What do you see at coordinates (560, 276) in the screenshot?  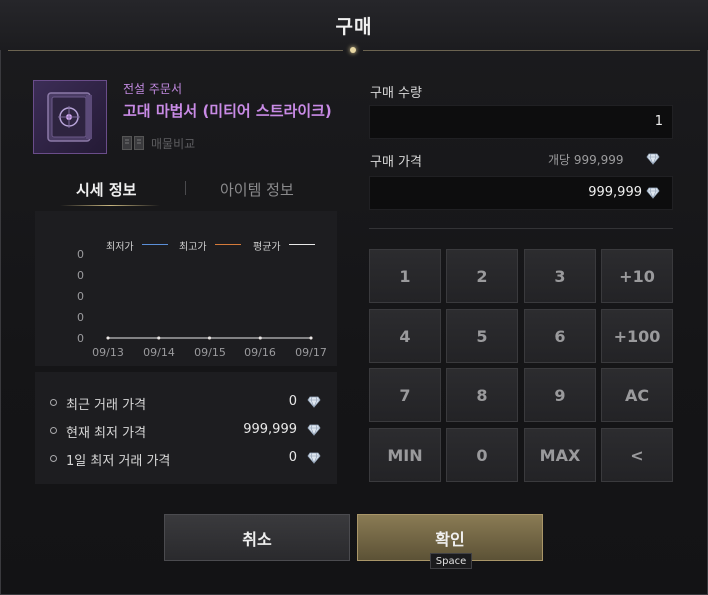 I see `keypad-key-3: 3` at bounding box center [560, 276].